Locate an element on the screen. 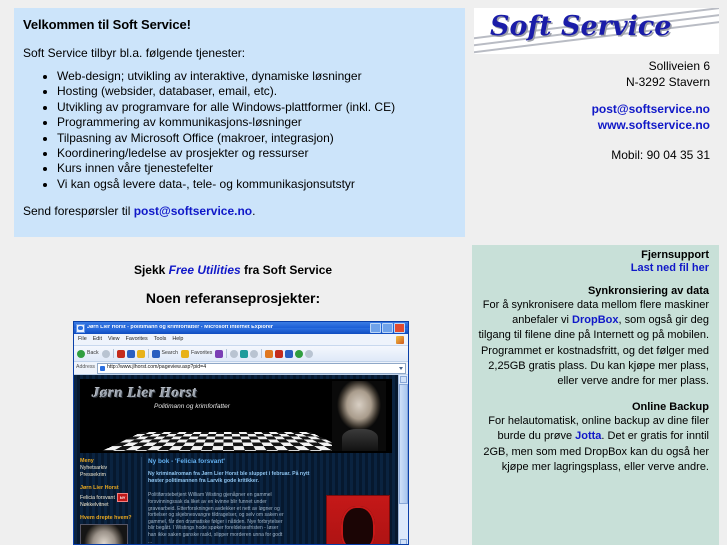 This screenshot has width=727, height=545. window-controls is located at coordinates (388, 328).